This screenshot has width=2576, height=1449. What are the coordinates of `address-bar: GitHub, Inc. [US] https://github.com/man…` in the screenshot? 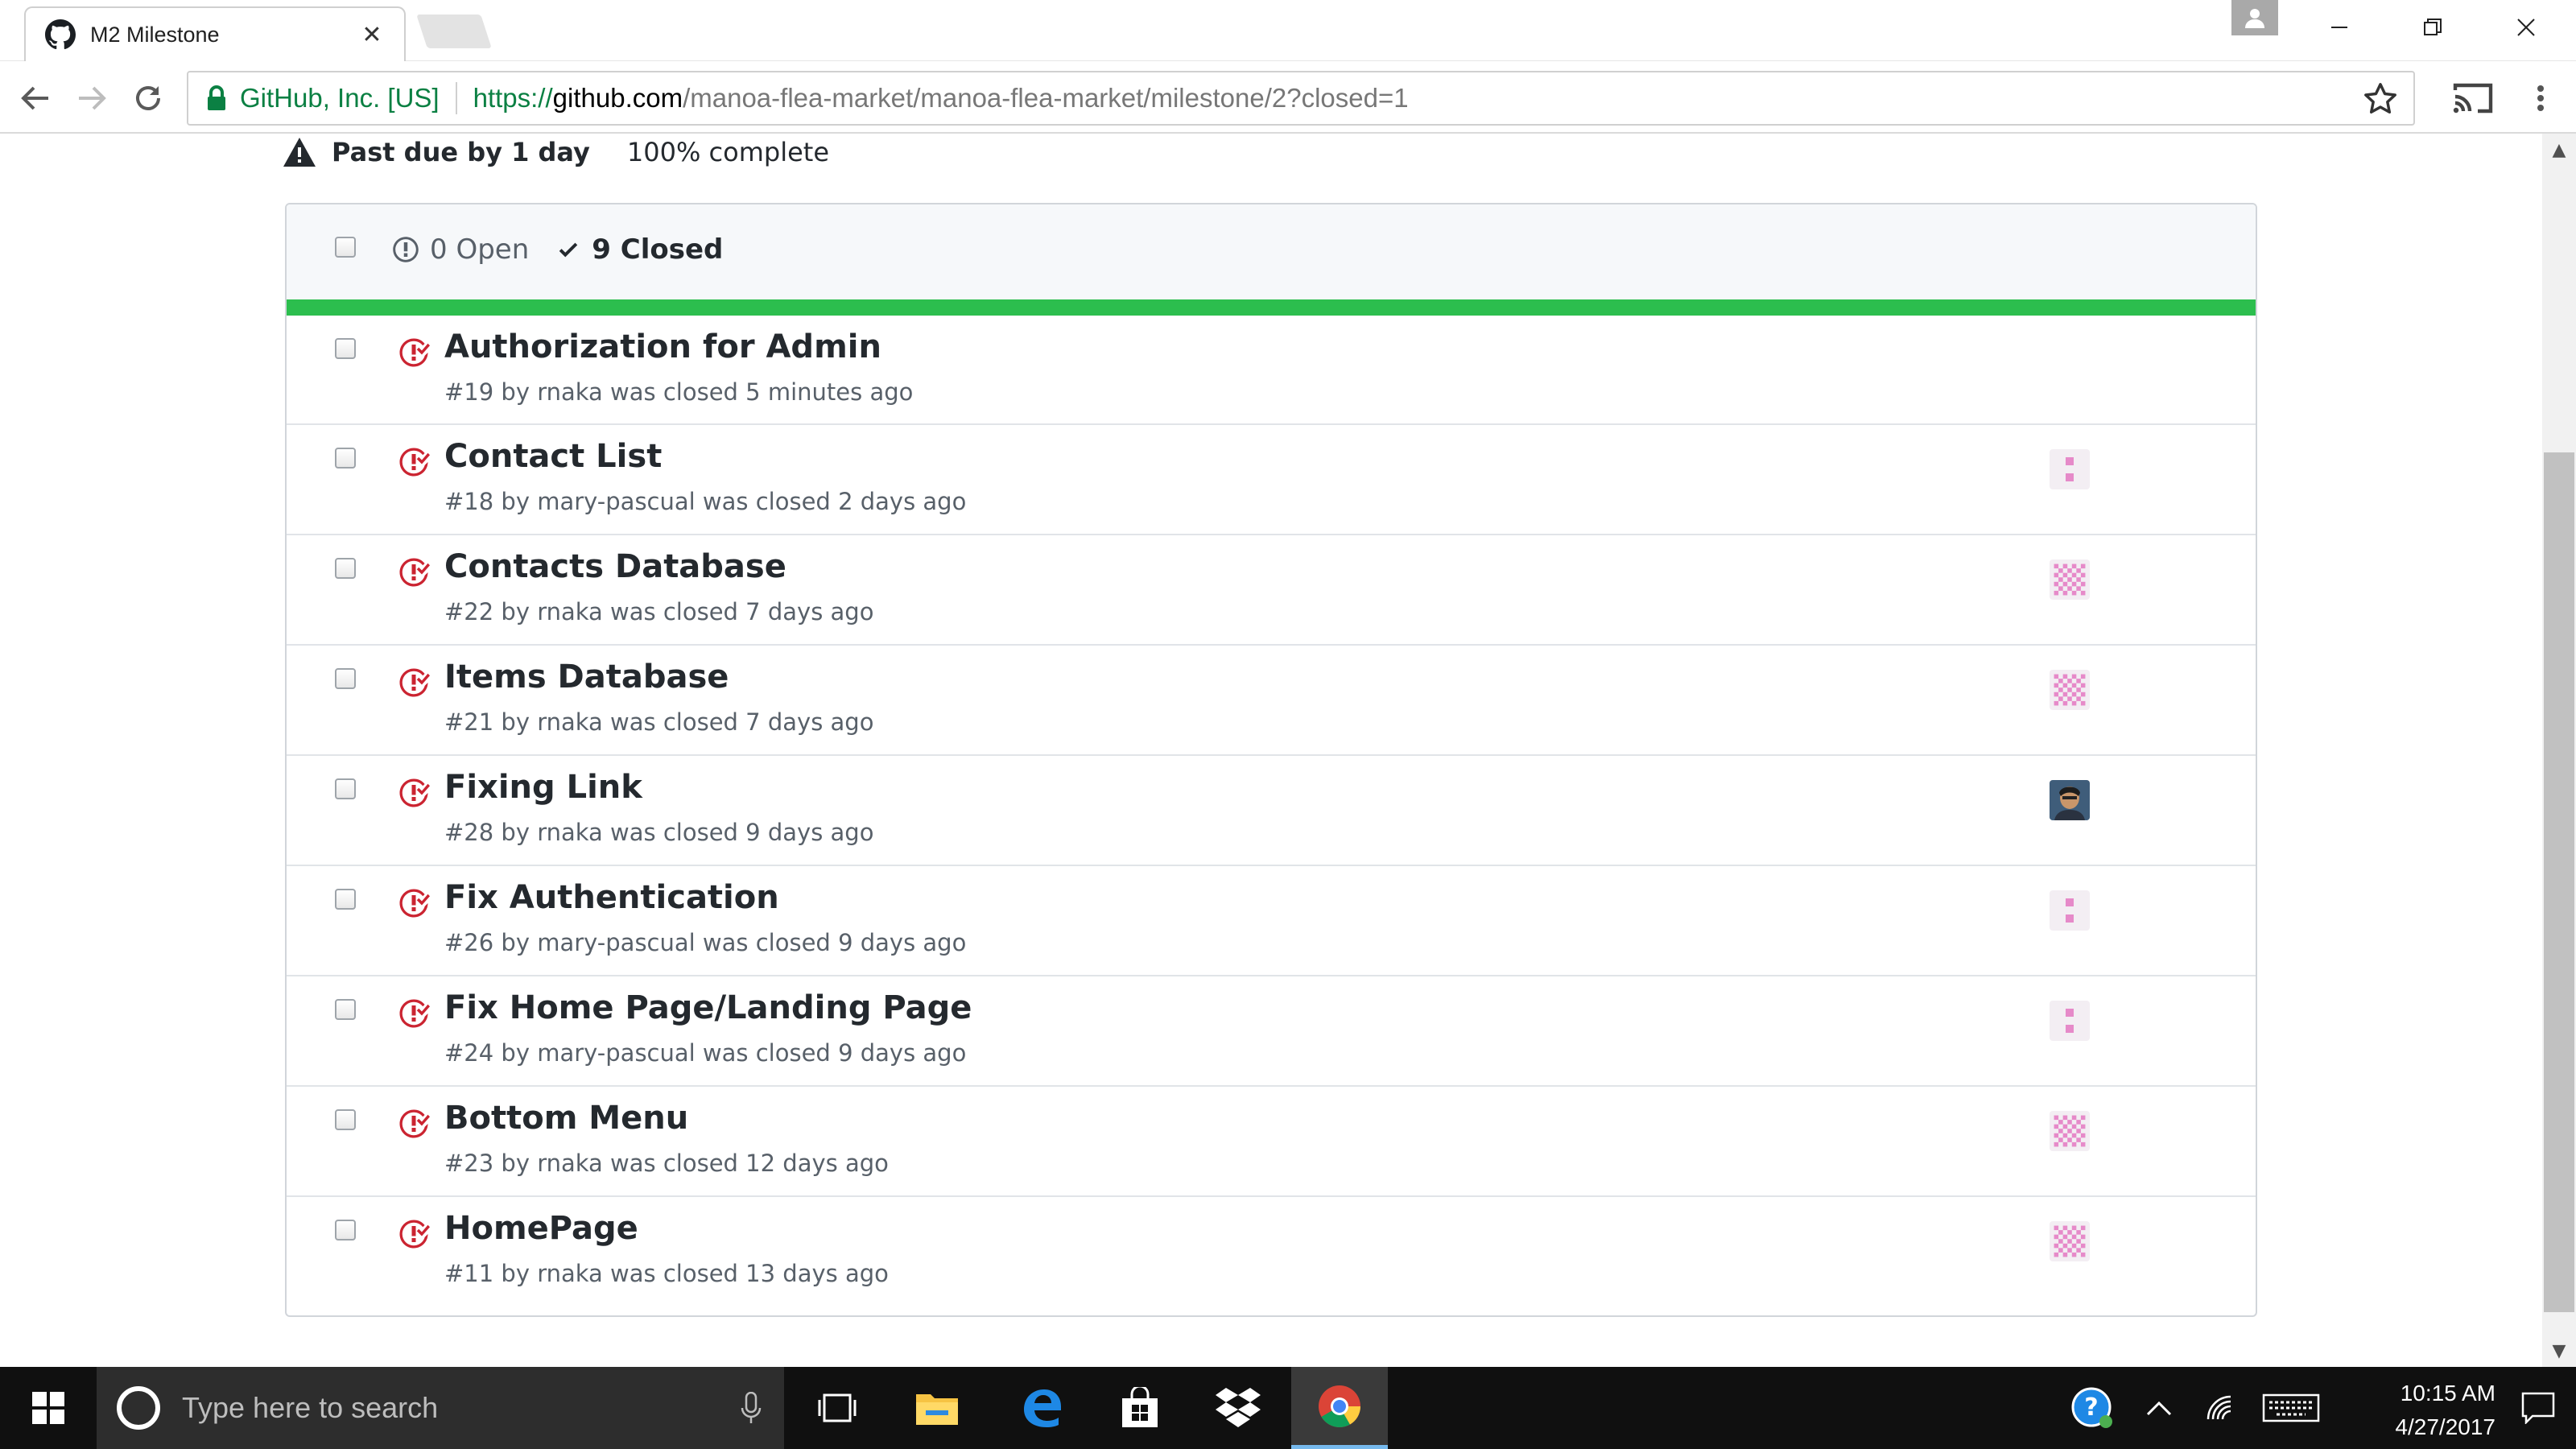 It's located at (1301, 98).